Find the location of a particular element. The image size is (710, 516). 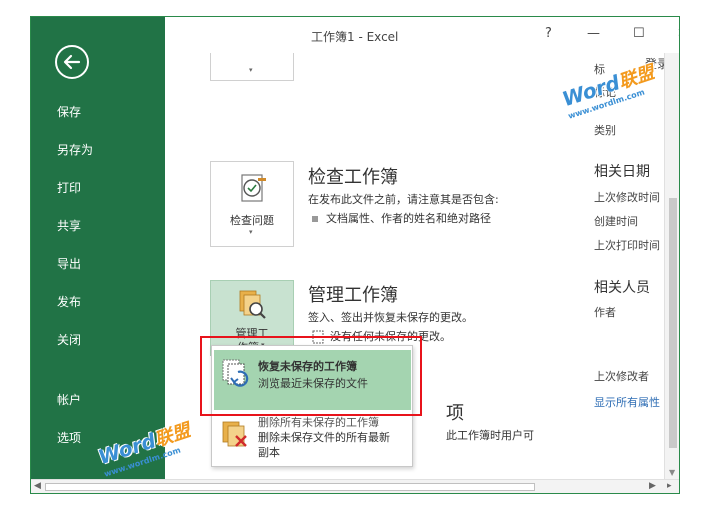

minimize-button: — is located at coordinates (593, 33).